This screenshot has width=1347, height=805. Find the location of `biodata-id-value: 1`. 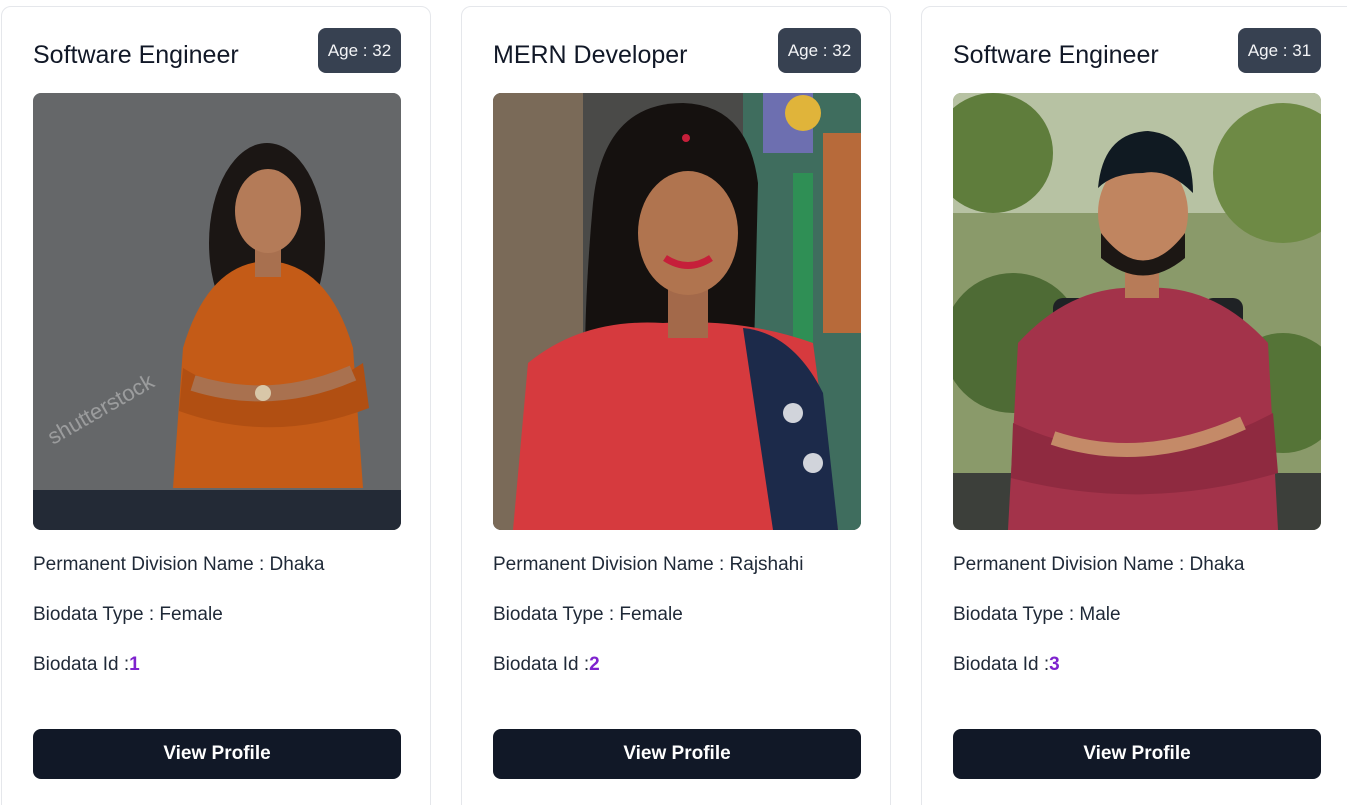

biodata-id-value: 1 is located at coordinates (134, 664).